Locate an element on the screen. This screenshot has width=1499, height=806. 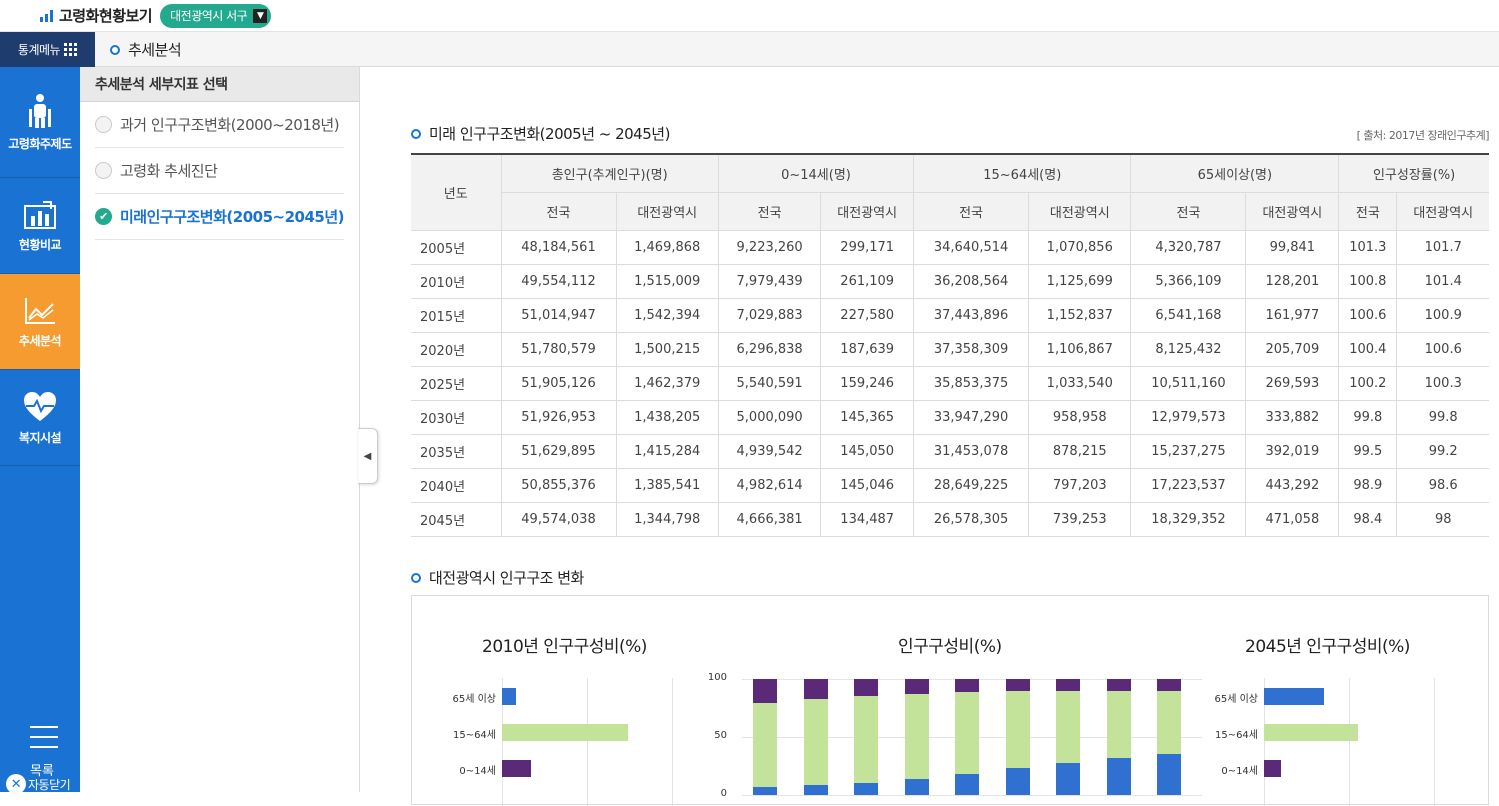
indicator-item-past: 과거 인구구조변화(2000~2018년) is located at coordinates (219, 125).